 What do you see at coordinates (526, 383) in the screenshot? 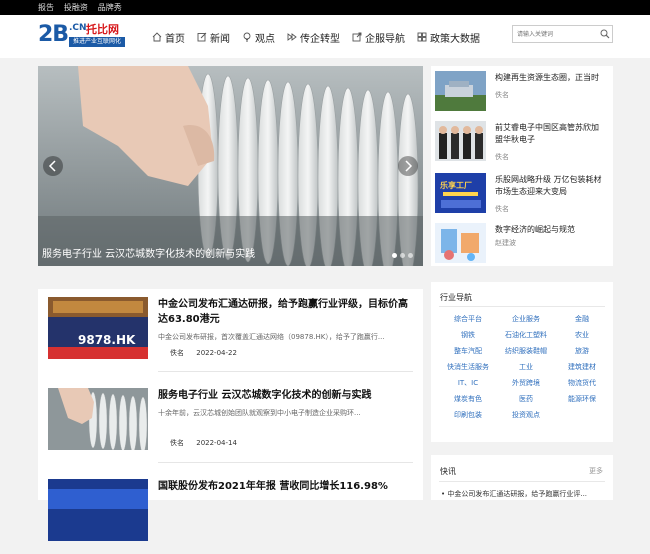
I see `industry-link: 外贸跨境` at bounding box center [526, 383].